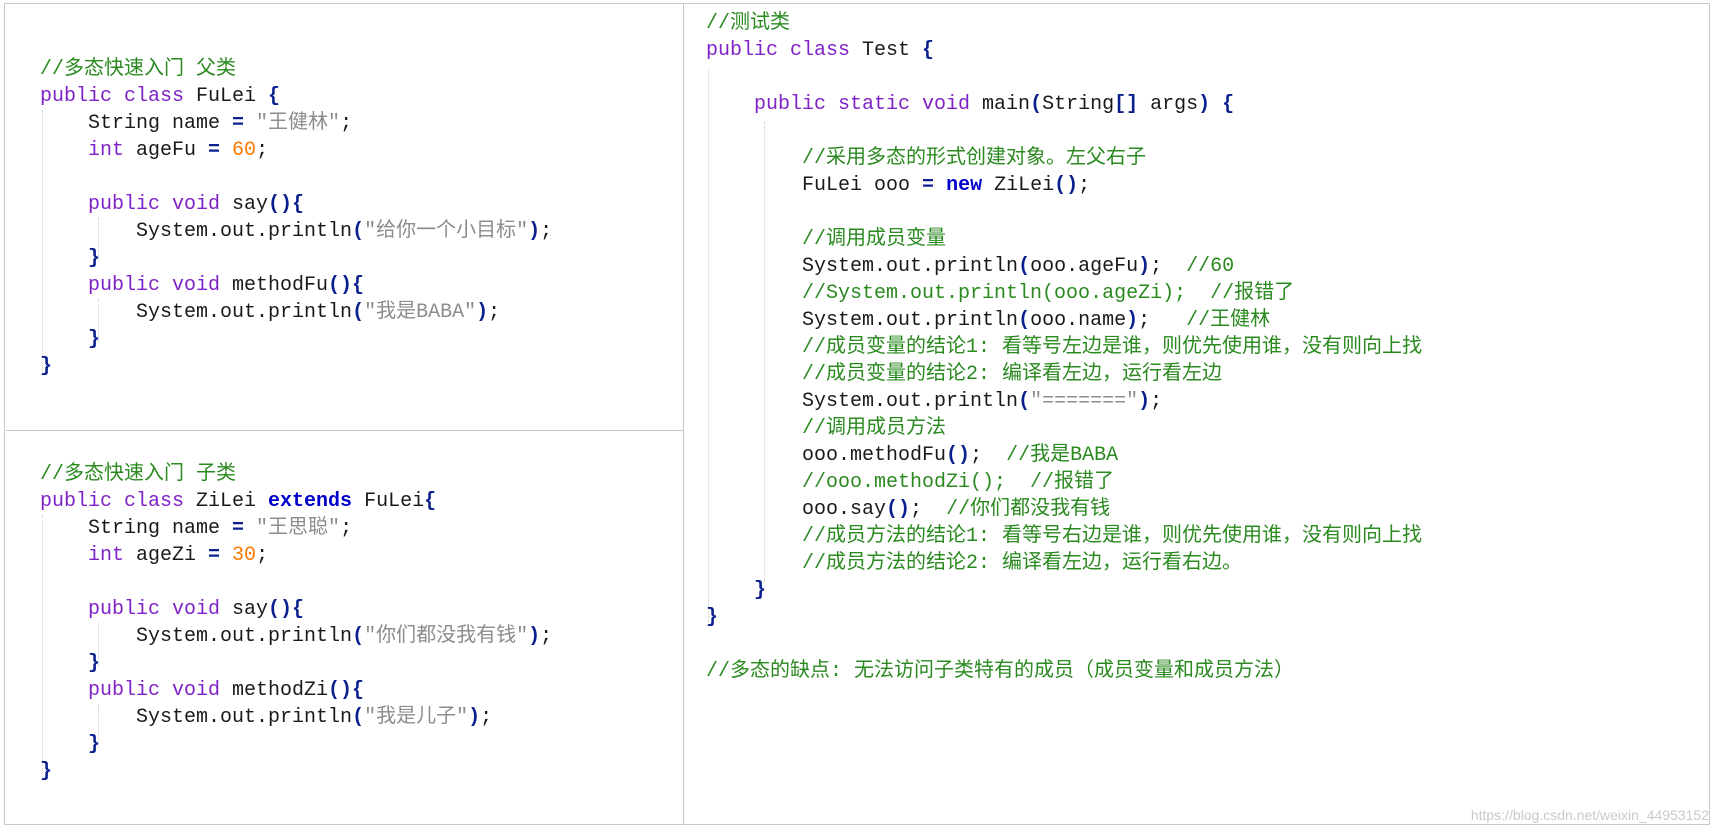 Image resolution: width=1719 pixels, height=833 pixels. What do you see at coordinates (814, 185) in the screenshot?
I see `code-token-plain: FuLei ooo` at bounding box center [814, 185].